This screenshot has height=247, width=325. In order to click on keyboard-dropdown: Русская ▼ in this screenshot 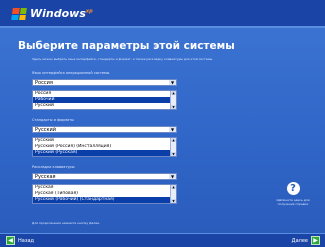, I will do `click(104, 176)`.